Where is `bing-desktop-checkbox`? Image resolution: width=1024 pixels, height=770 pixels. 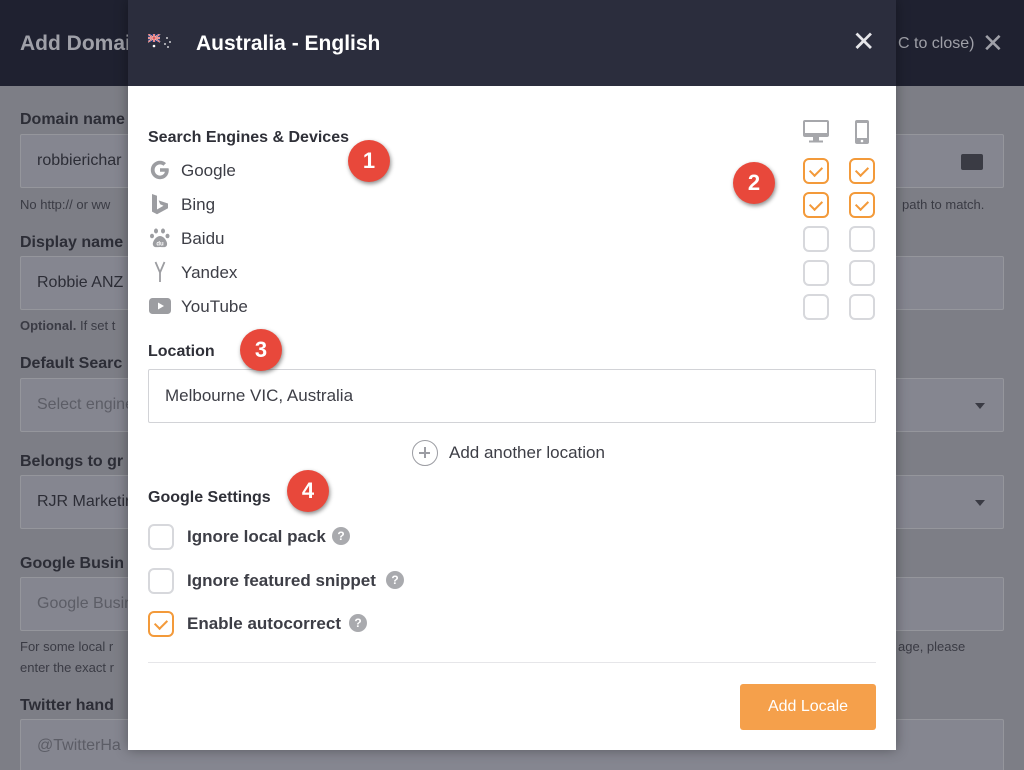
bing-desktop-checkbox is located at coordinates (816, 205).